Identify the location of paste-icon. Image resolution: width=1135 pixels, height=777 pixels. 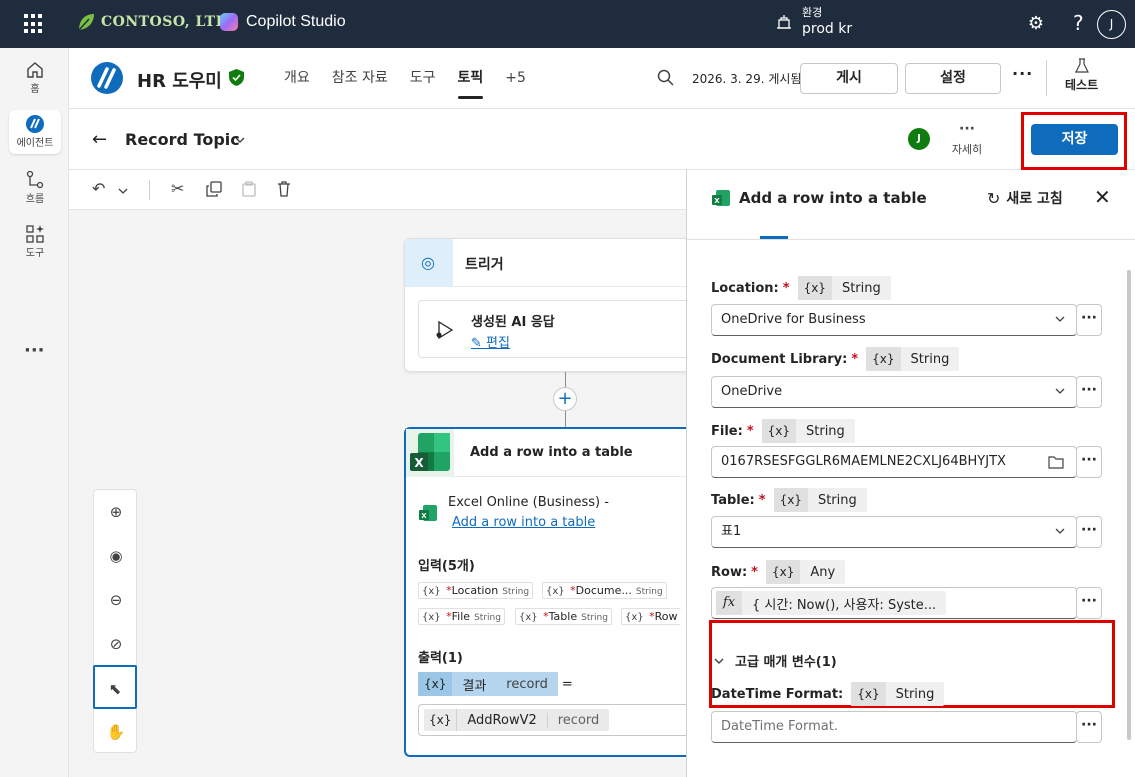
(249, 189).